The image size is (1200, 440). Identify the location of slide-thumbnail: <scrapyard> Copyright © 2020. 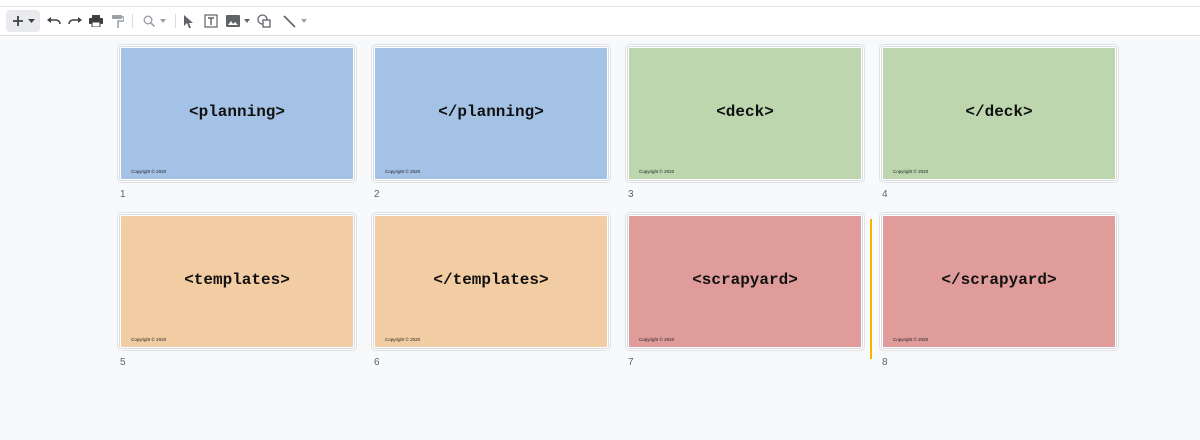
(745, 281).